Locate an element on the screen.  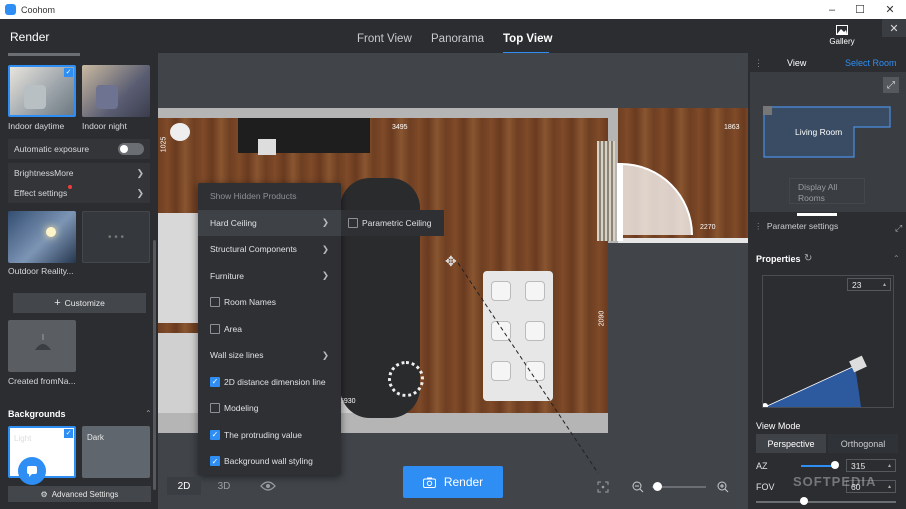
camera-preview: 23 ▴ is located at coordinates (828, 341).